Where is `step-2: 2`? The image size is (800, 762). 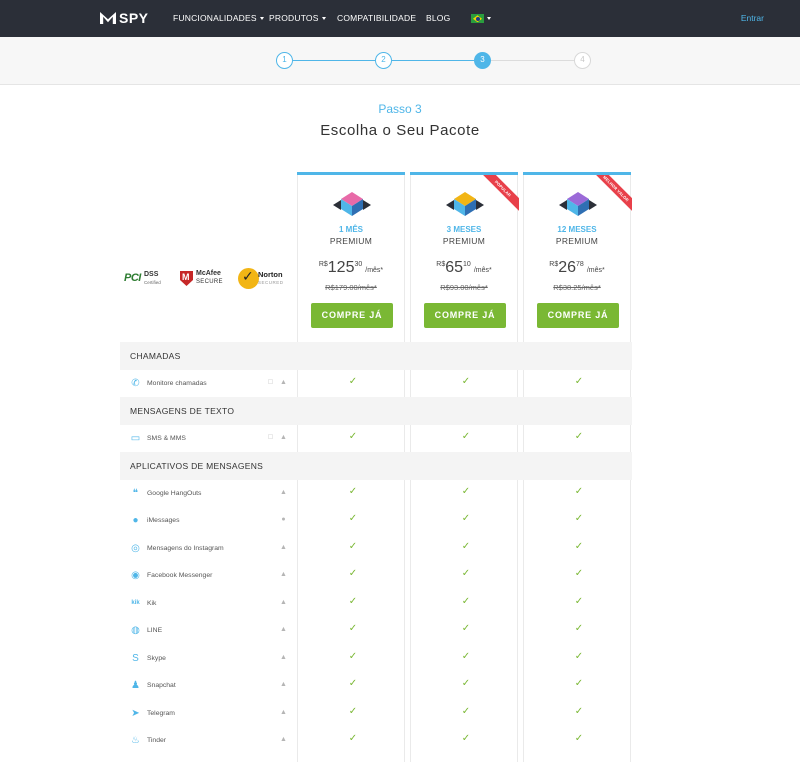
step-2: 2 is located at coordinates (383, 60).